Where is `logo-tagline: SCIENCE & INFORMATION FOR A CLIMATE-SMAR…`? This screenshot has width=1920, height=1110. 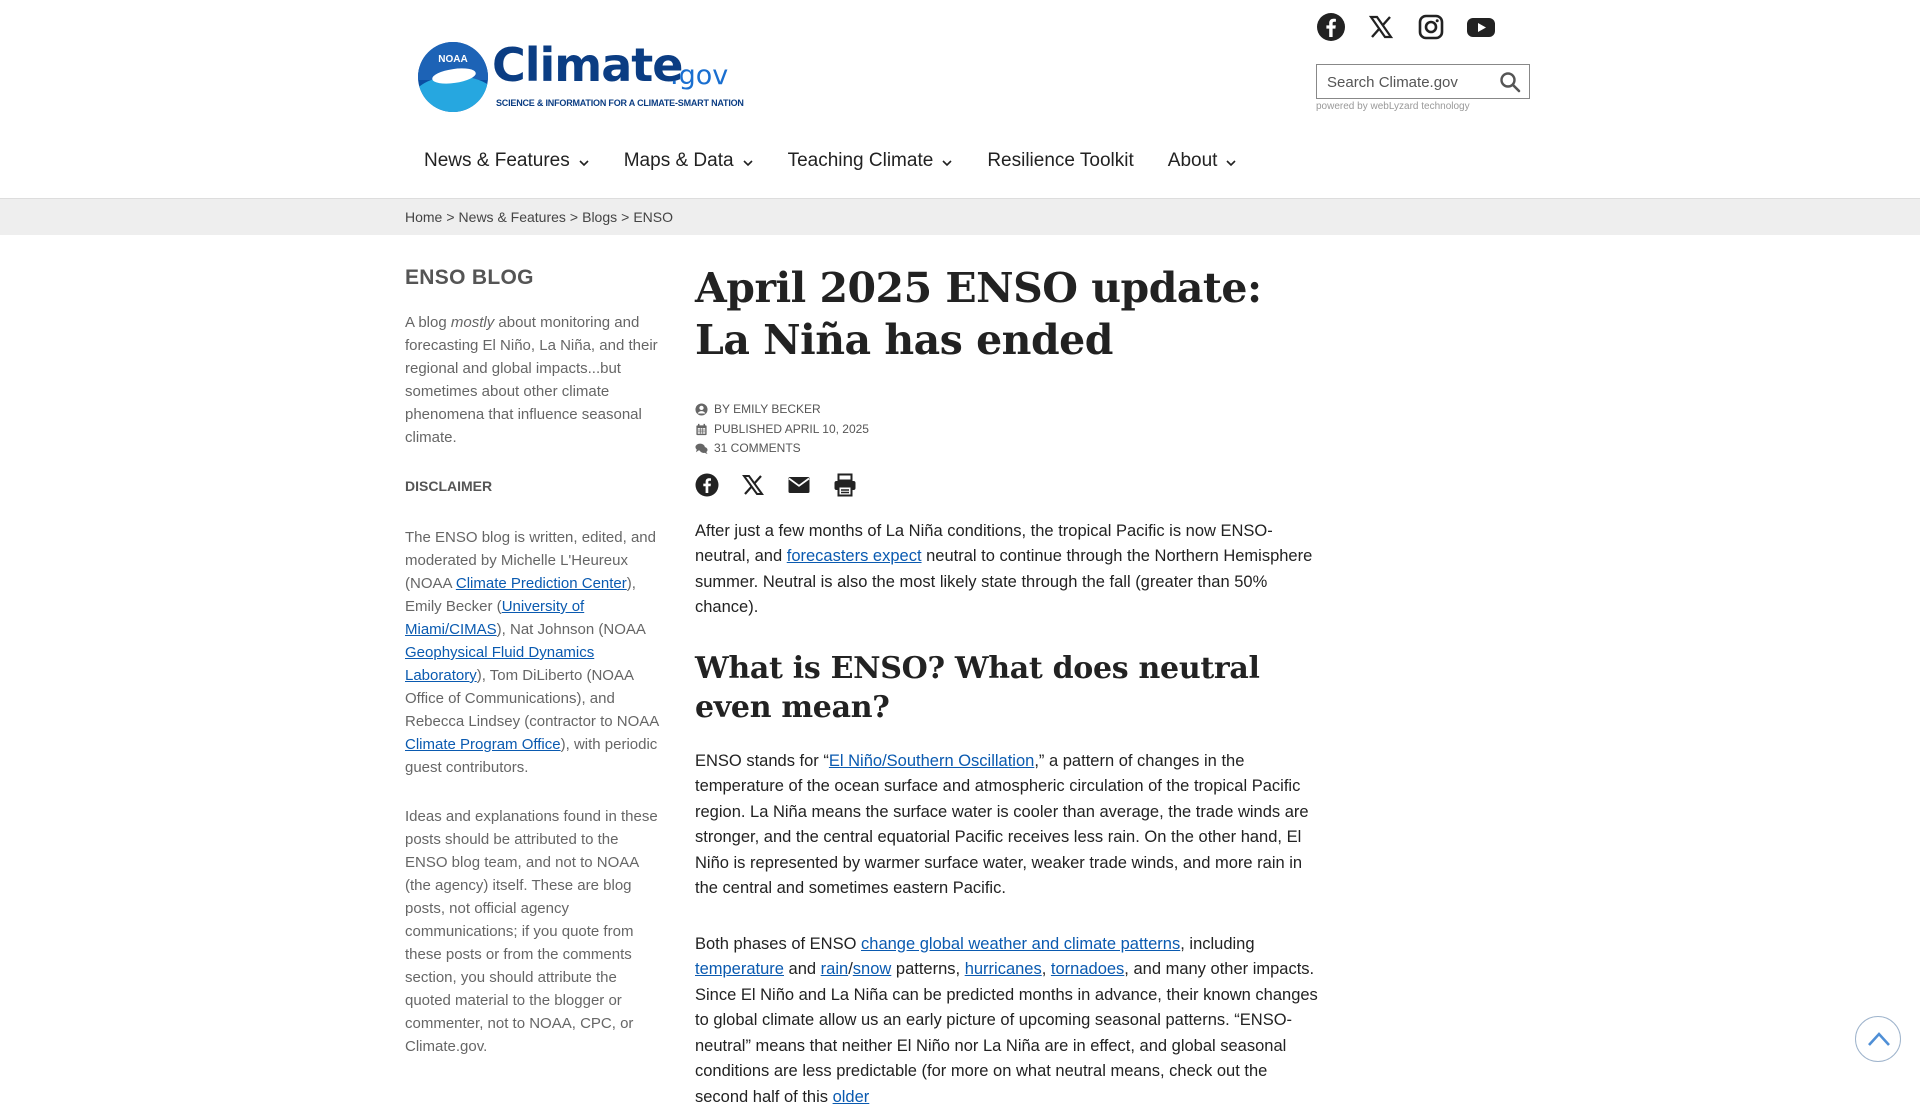
logo-tagline: SCIENCE & INFORMATION FOR A CLIMATE-SMAR… is located at coordinates (620, 103).